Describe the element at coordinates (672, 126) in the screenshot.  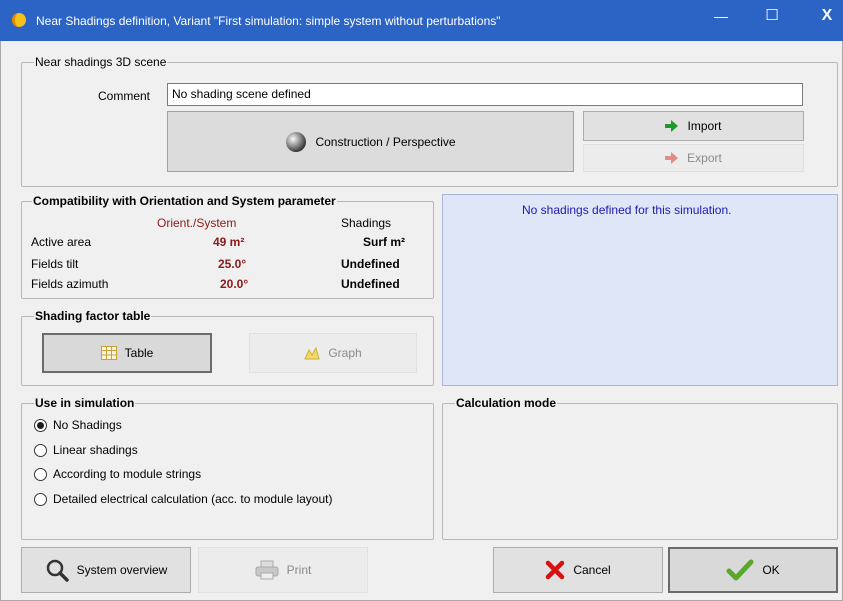
I see `import-arrow-icon` at that location.